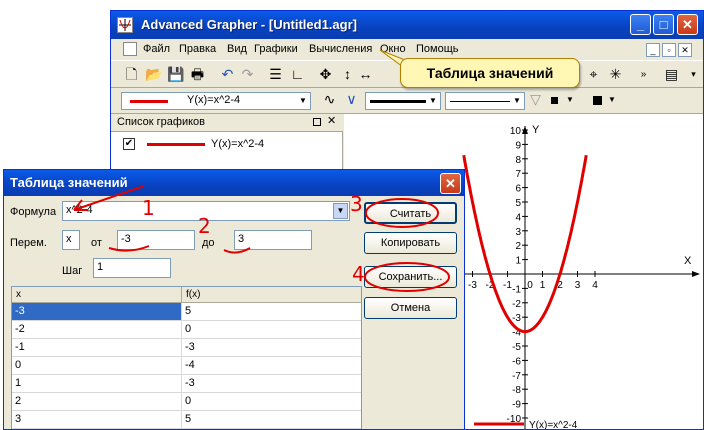  What do you see at coordinates (485, 101) in the screenshot?
I see `line-width-select: ▼` at bounding box center [485, 101].